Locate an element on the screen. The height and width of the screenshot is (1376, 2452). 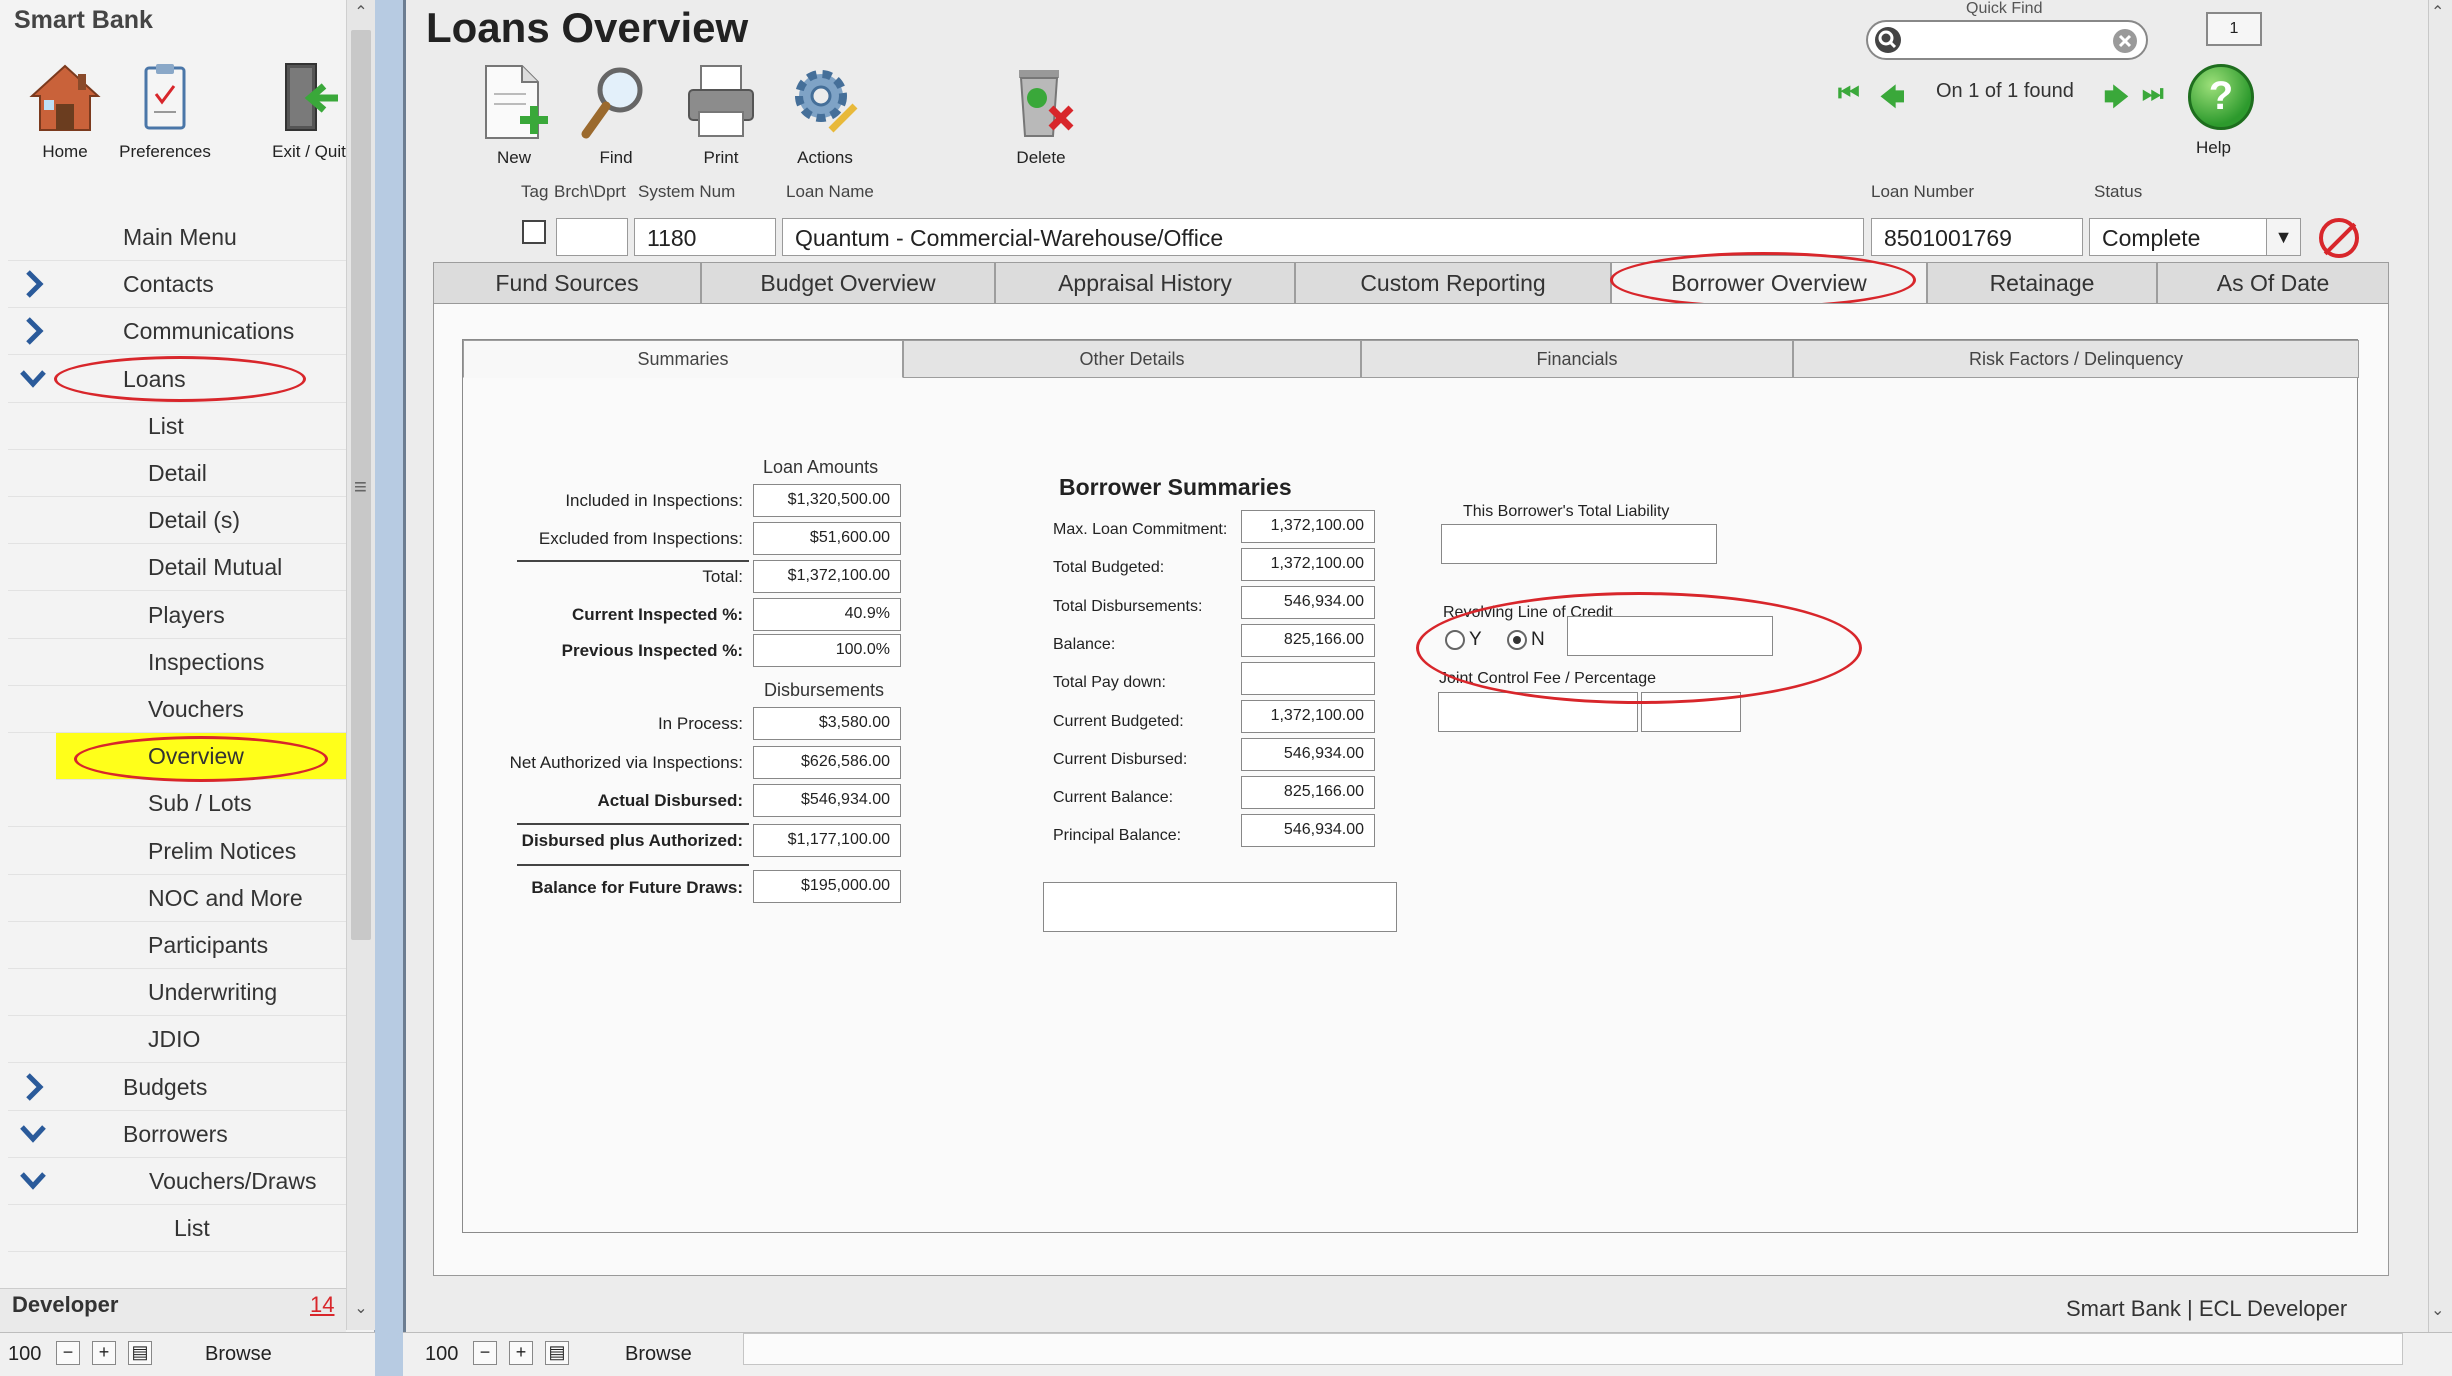
system-num-field: 1180 is located at coordinates (705, 237).